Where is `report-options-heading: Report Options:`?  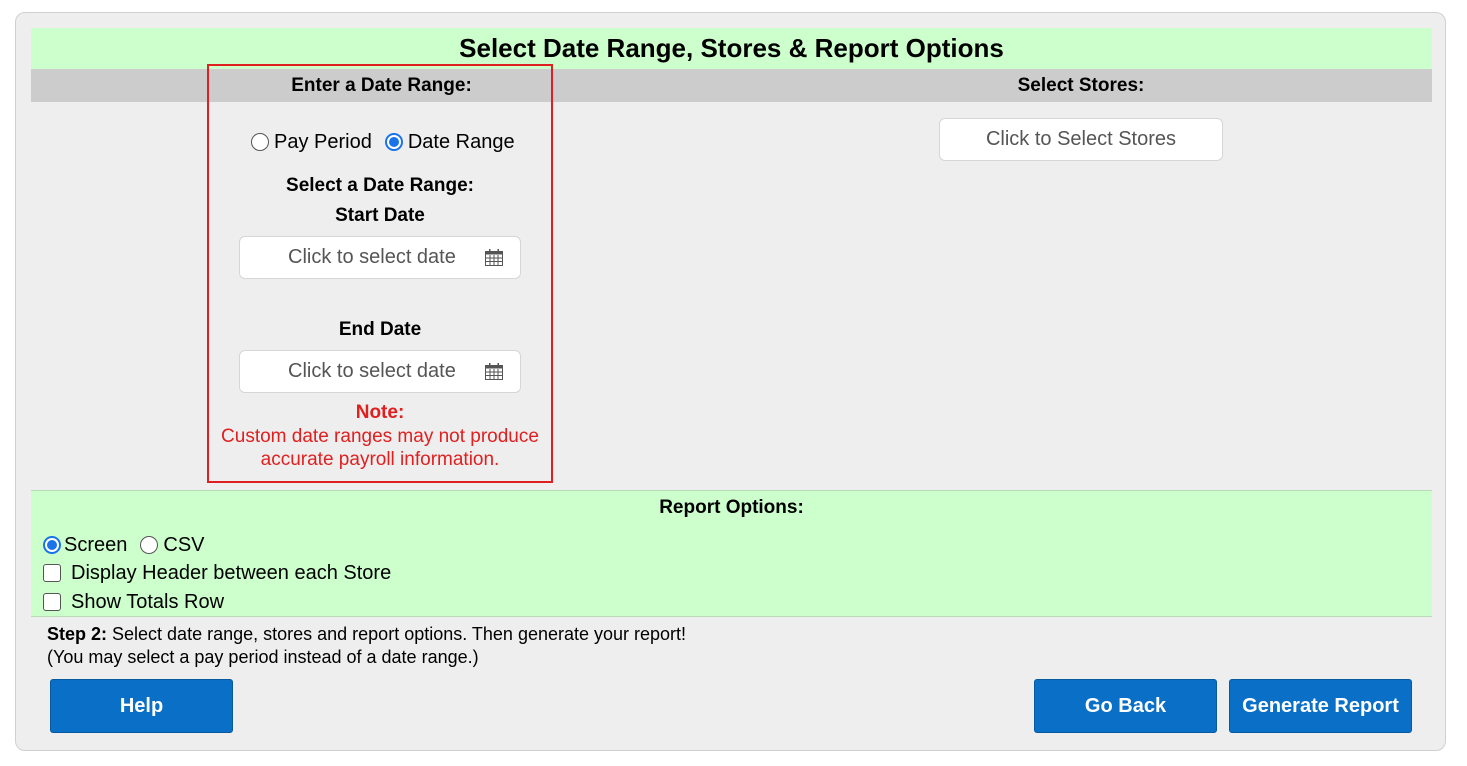 report-options-heading: Report Options: is located at coordinates (731, 507).